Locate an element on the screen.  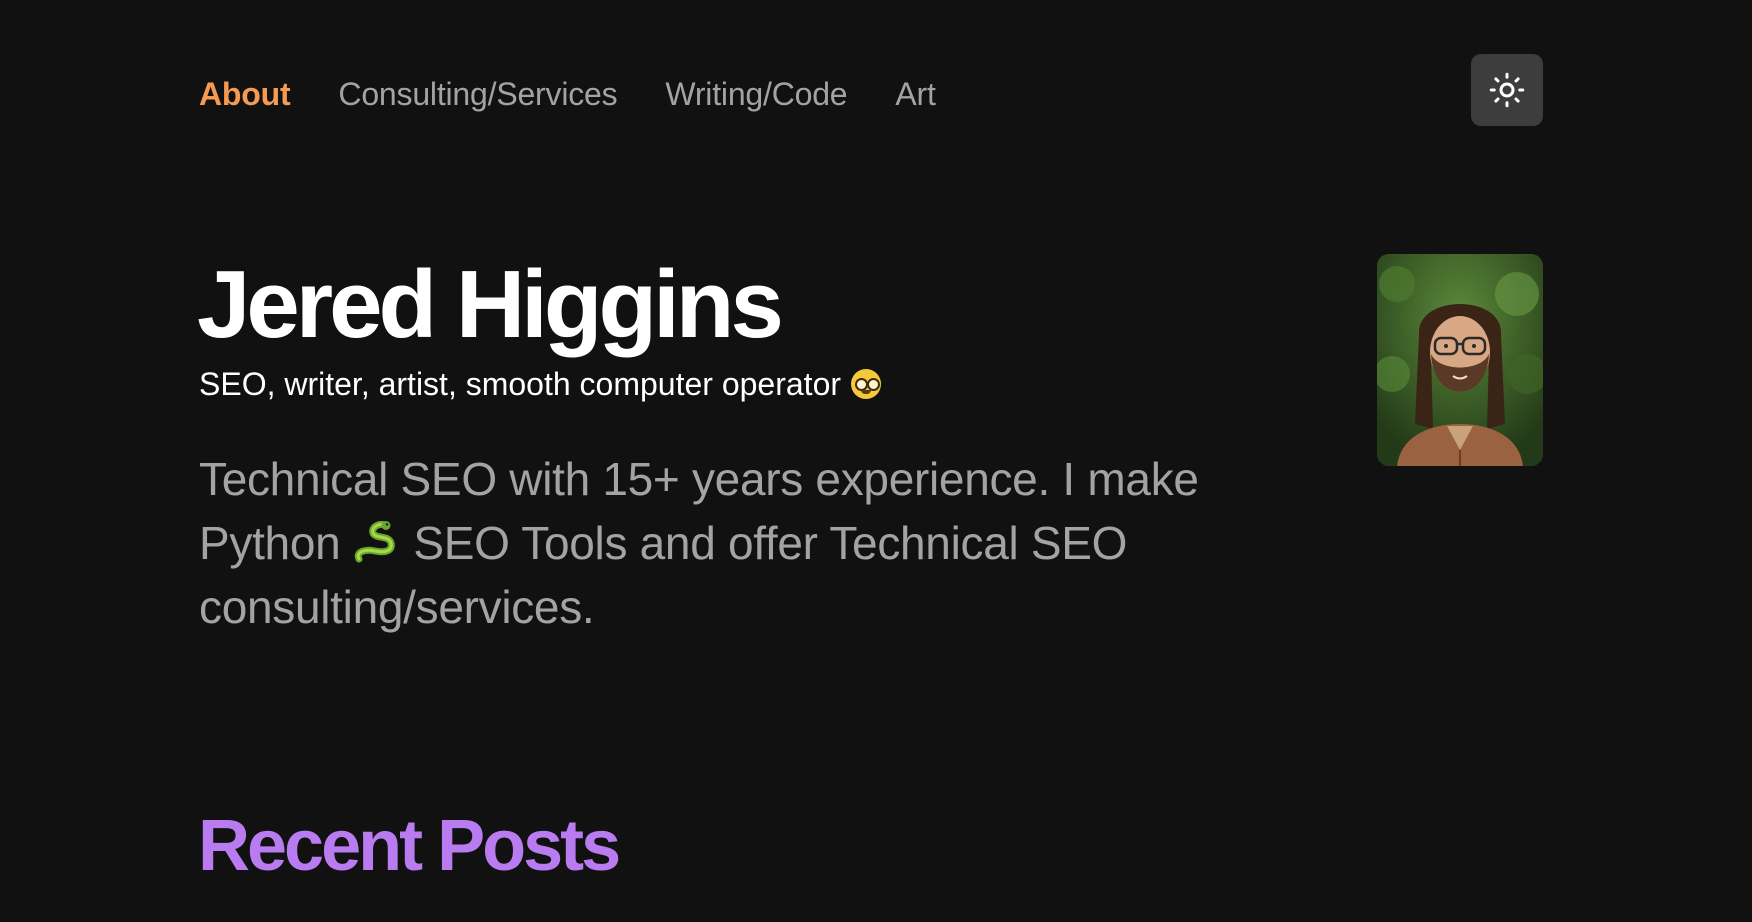
nav-item-about: About is located at coordinates (245, 94).